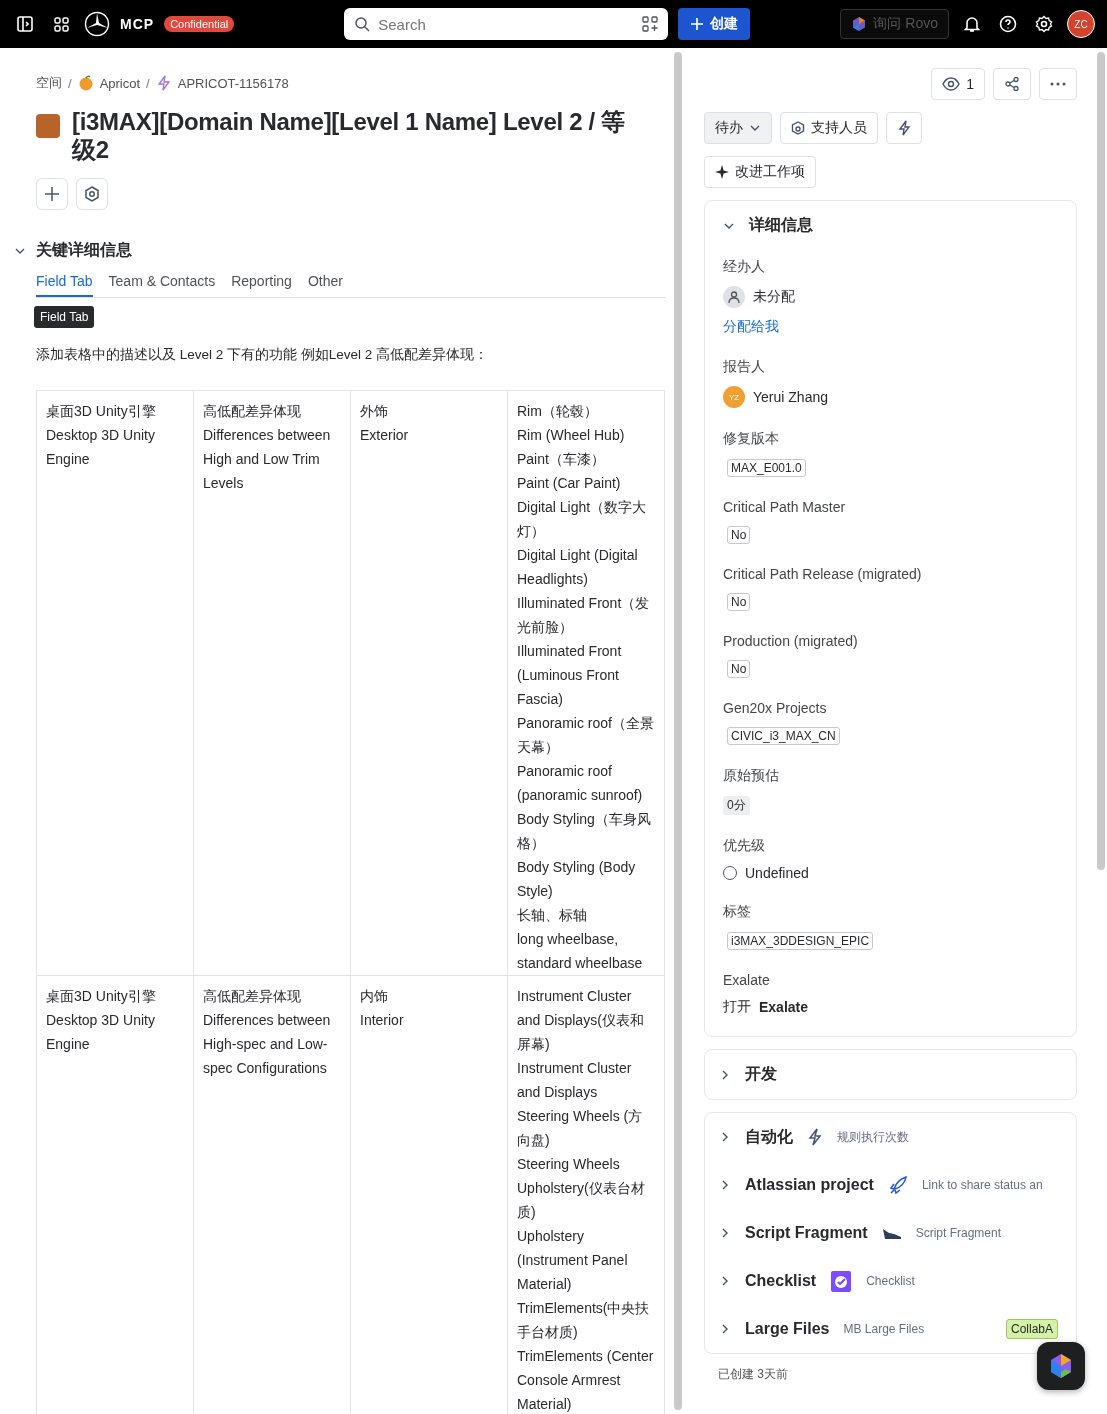 The image size is (1107, 1414). Describe the element at coordinates (573, 1260) in the screenshot. I see `cell-line: Upholstery (Instrument Panel Material)` at that location.